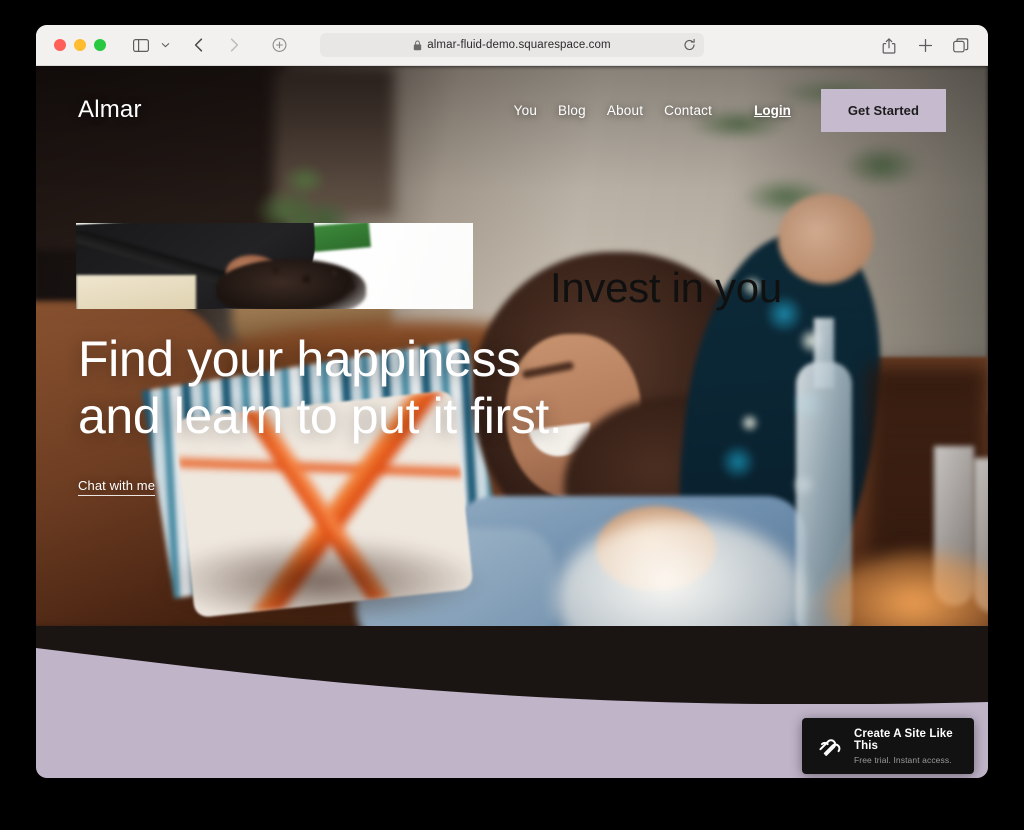 The height and width of the screenshot is (830, 1024). What do you see at coordinates (903, 739) in the screenshot?
I see `badge-title: Create A Site Like This` at bounding box center [903, 739].